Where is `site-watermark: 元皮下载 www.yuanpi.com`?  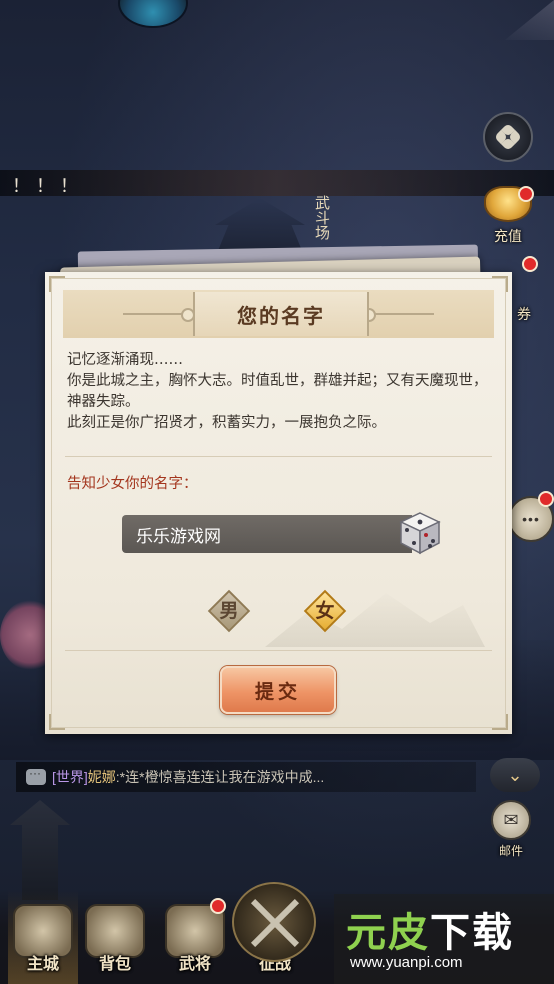
site-watermark: 元皮下载 www.yuanpi.com is located at coordinates (444, 939).